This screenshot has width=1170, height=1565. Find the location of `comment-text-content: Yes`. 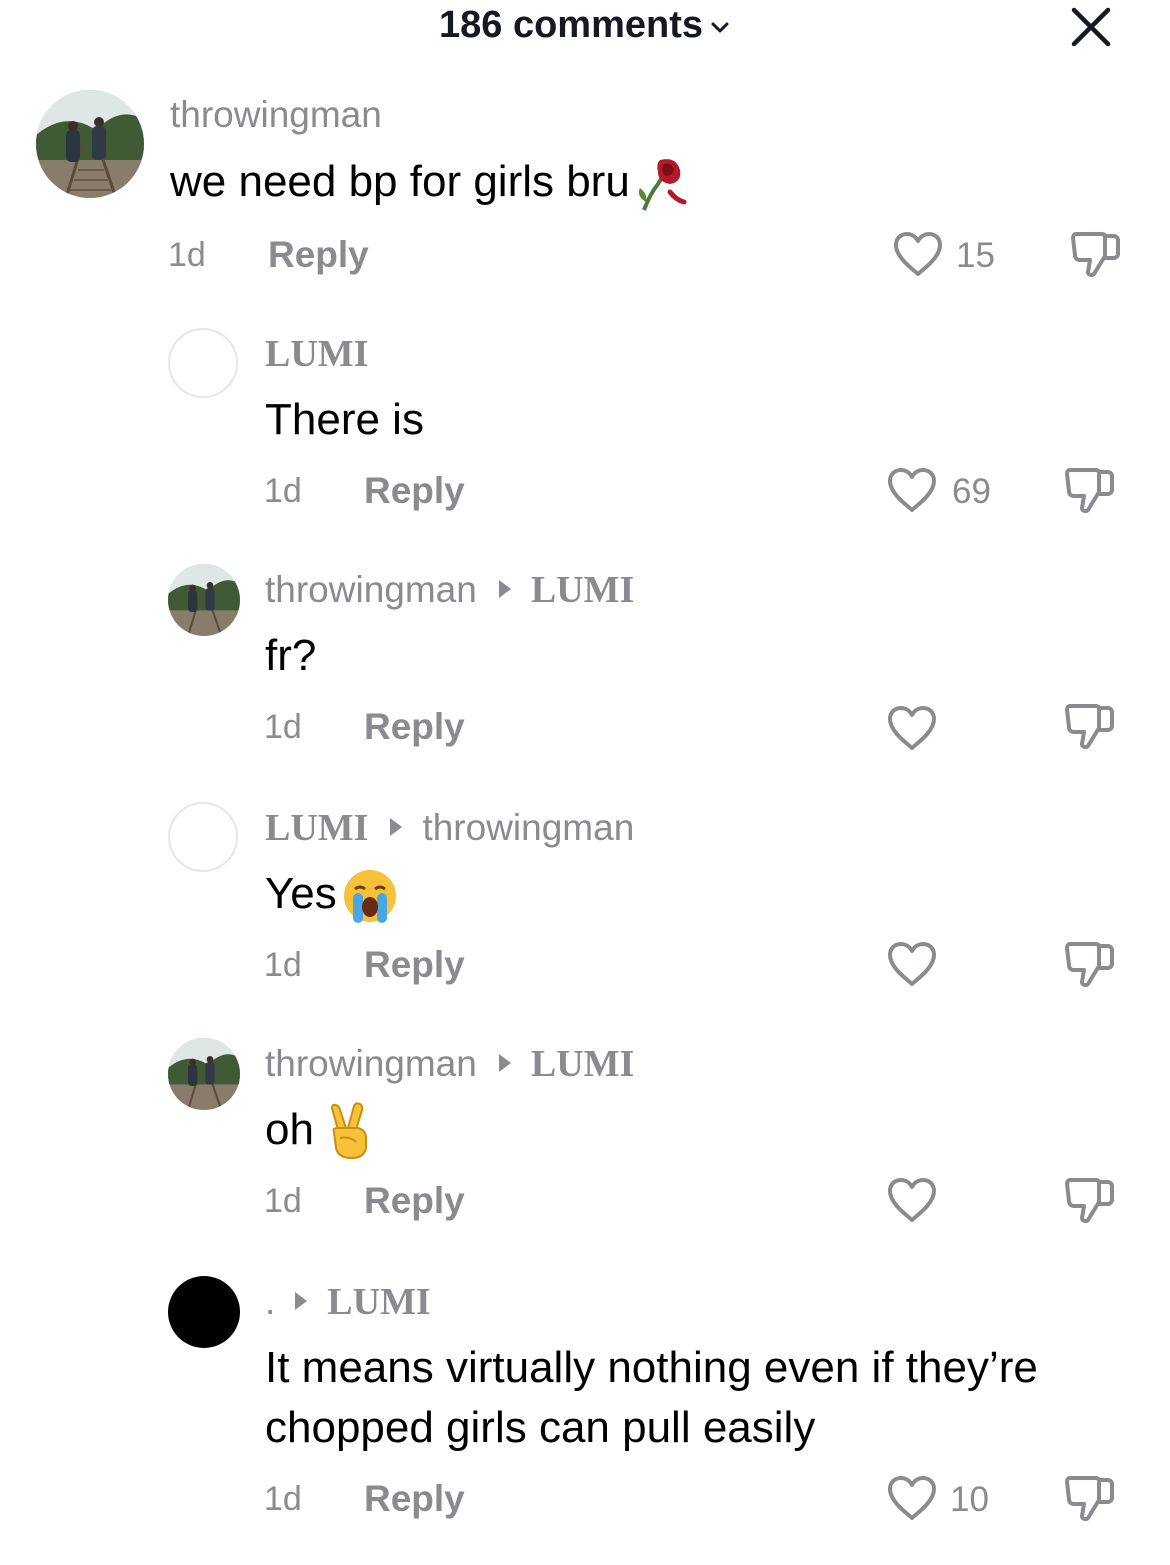

comment-text-content: Yes is located at coordinates (301, 893).